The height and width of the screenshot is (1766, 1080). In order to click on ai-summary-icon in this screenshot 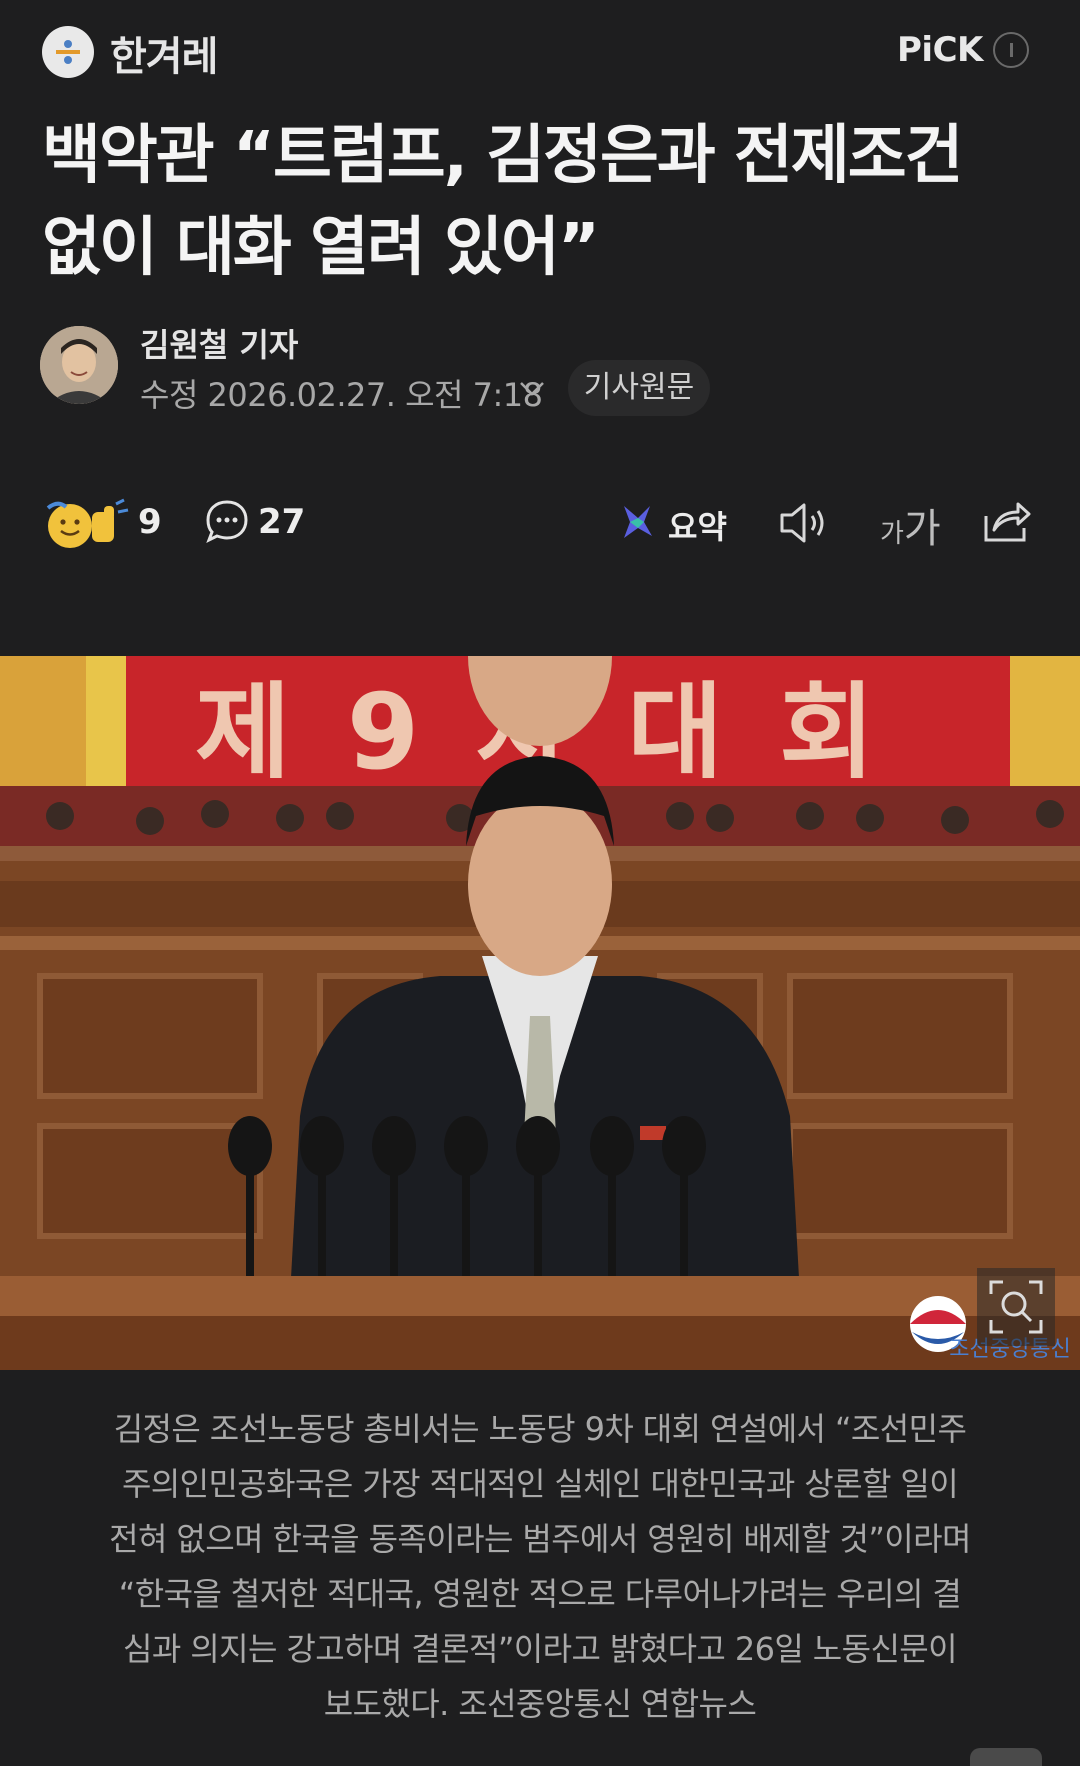, I will do `click(637, 521)`.